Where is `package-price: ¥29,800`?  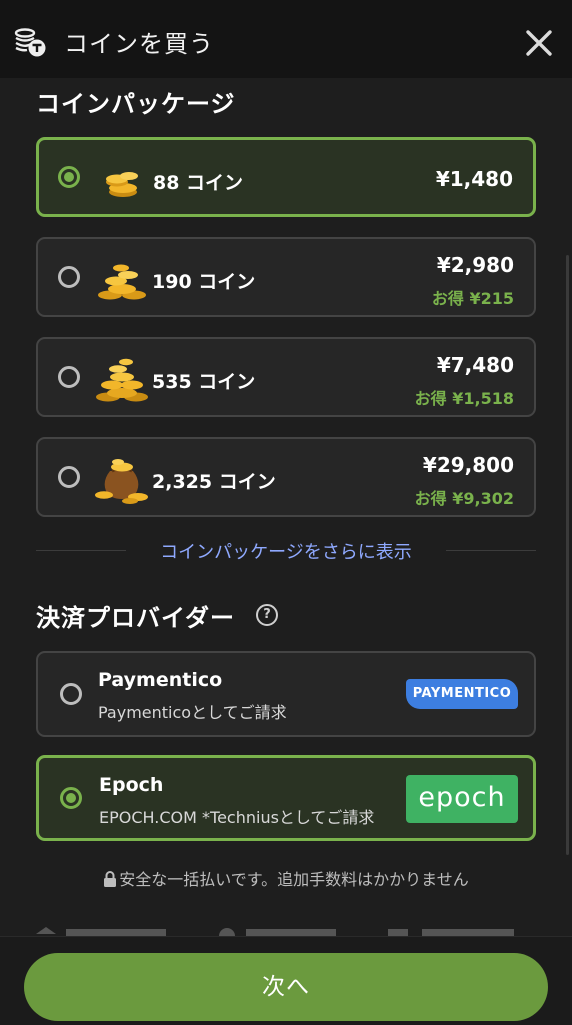
package-price: ¥29,800 is located at coordinates (468, 465).